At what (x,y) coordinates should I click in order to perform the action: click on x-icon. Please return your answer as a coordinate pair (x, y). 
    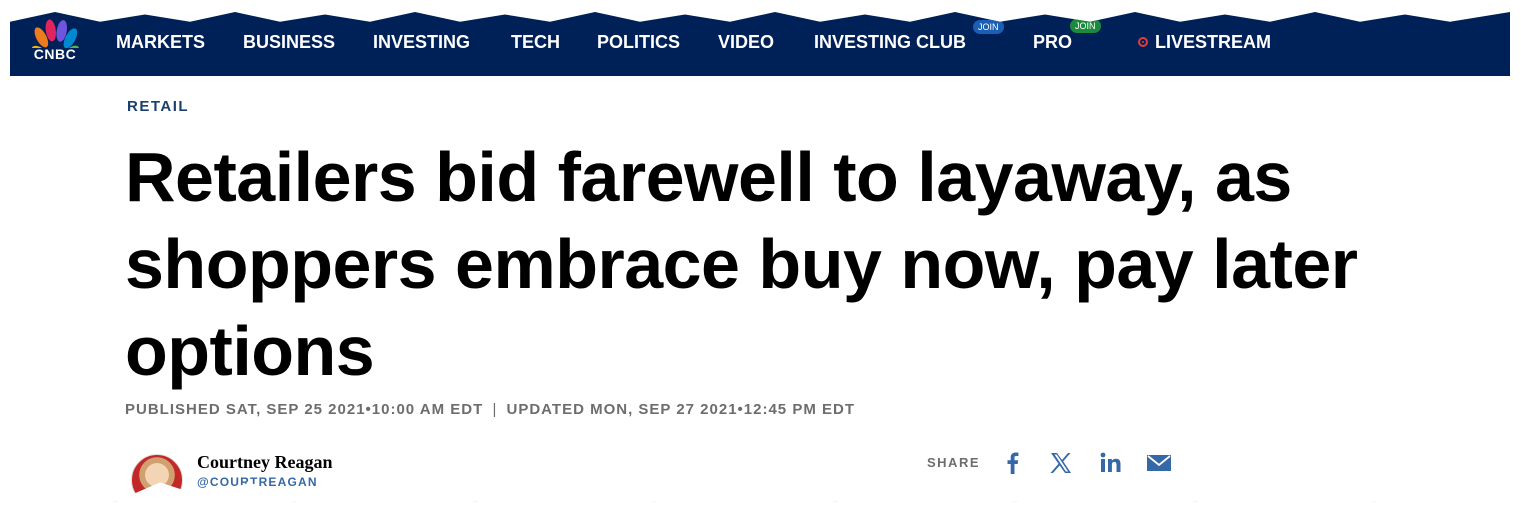
    Looking at the image, I should click on (1061, 463).